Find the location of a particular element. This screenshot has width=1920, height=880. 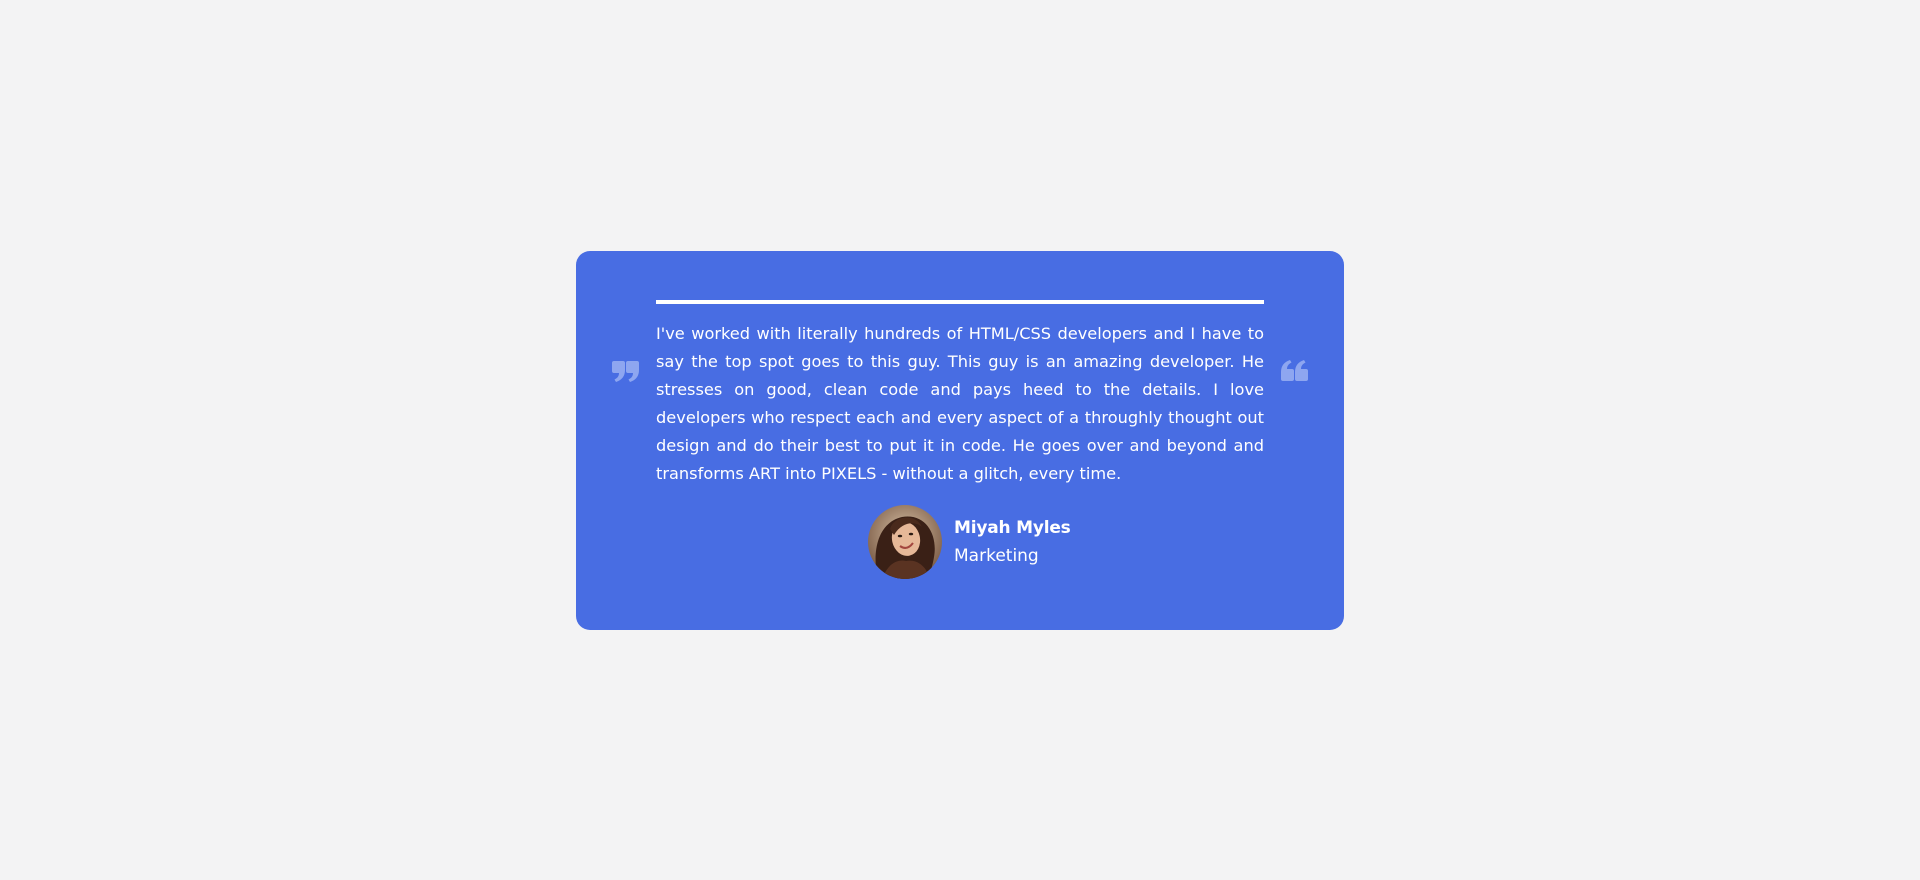

author-block: Miyah Myles Marketing is located at coordinates (969, 542).